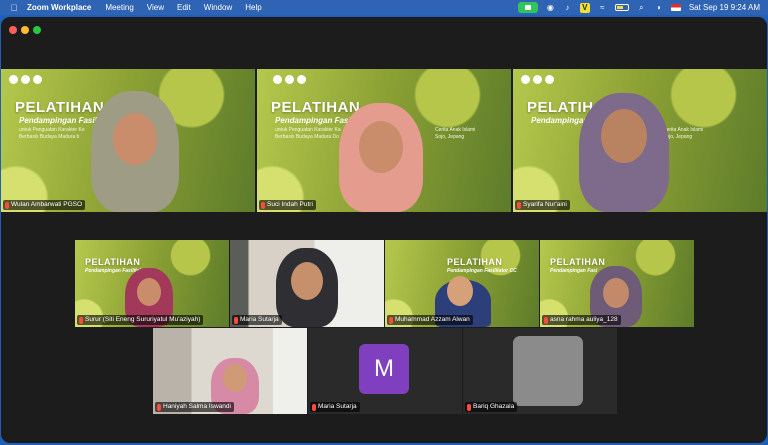  Describe the element at coordinates (527, 7) in the screenshot. I see `zoom-camera-tray-icon` at that location.